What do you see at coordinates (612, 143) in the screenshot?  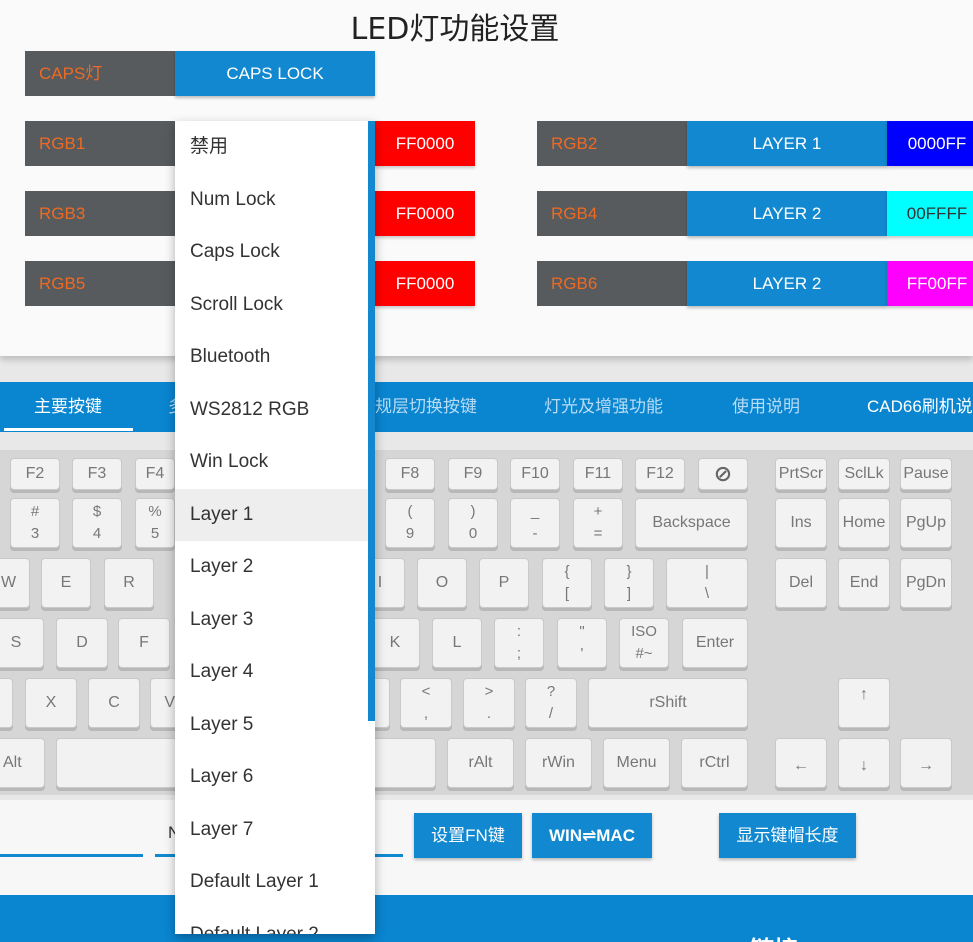 I see `rgb2-label: RGB2` at bounding box center [612, 143].